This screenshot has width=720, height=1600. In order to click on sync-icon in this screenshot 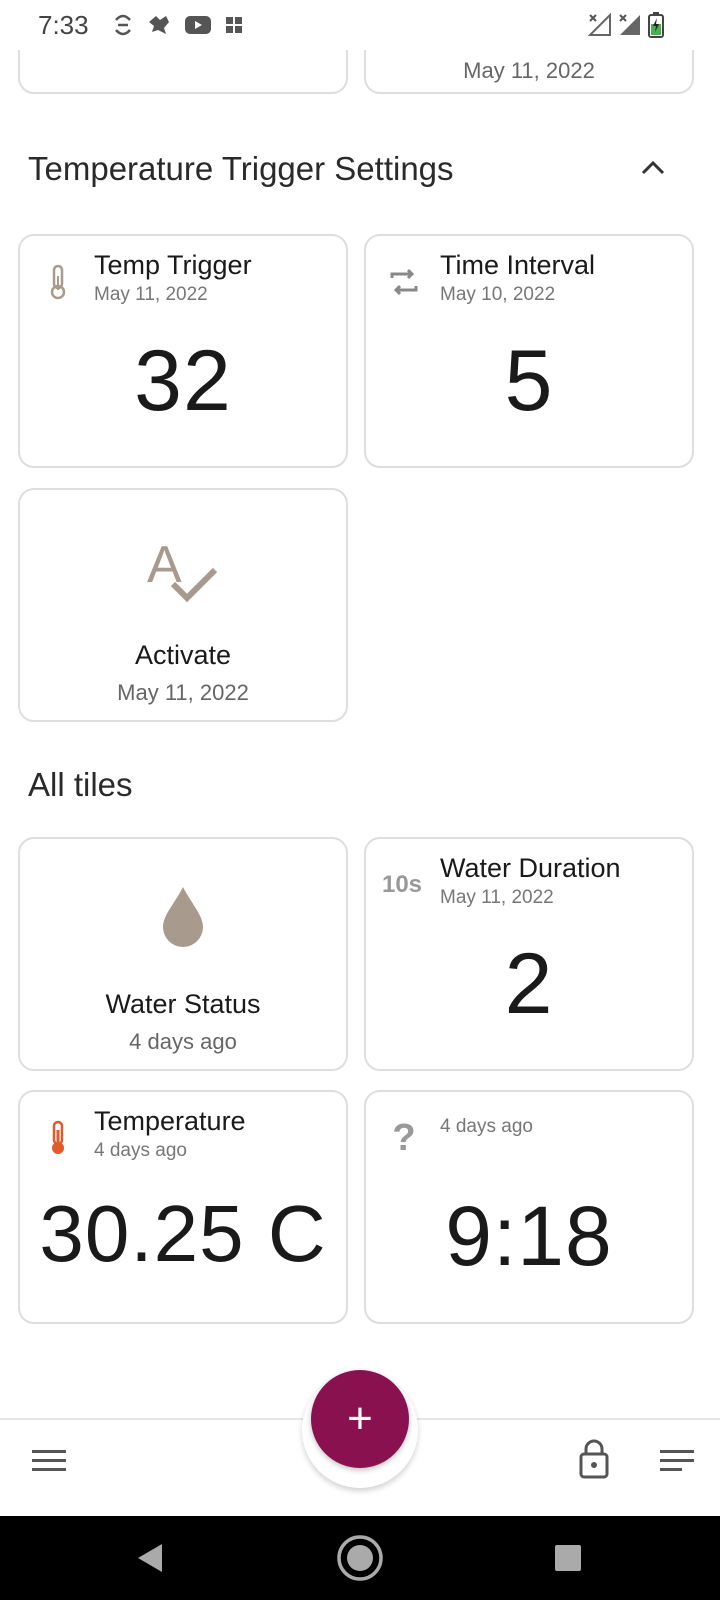, I will do `click(123, 25)`.